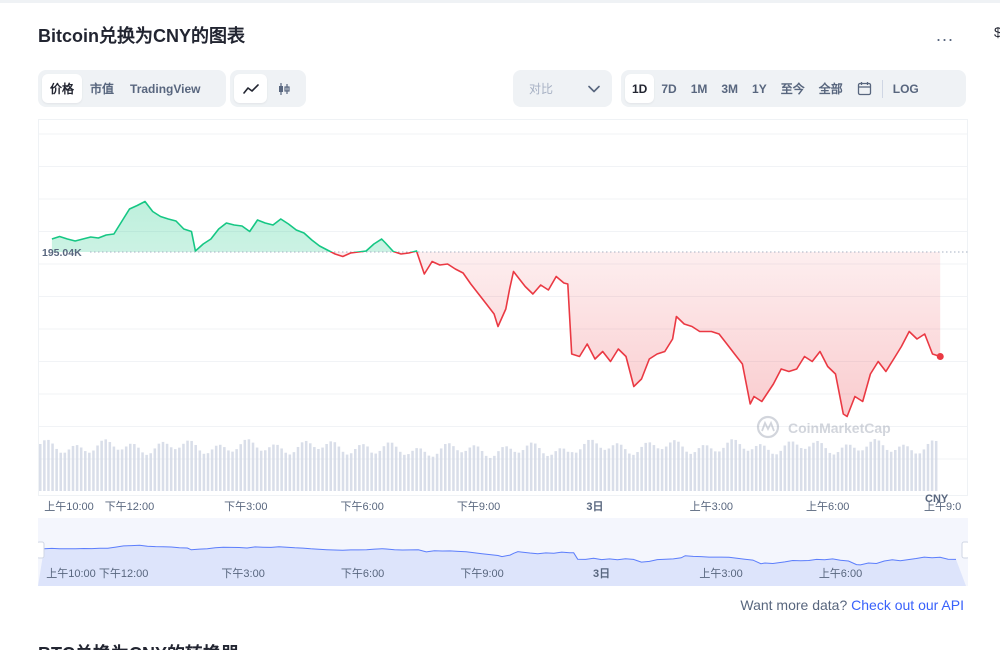  What do you see at coordinates (541, 89) in the screenshot?
I see `compare-label: 对比` at bounding box center [541, 89].